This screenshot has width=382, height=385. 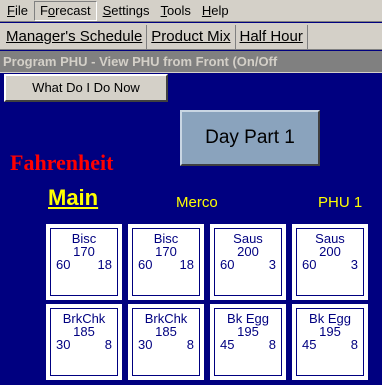 What do you see at coordinates (75, 37) in the screenshot?
I see `tab-managers-schedule: Manager's Schedule` at bounding box center [75, 37].